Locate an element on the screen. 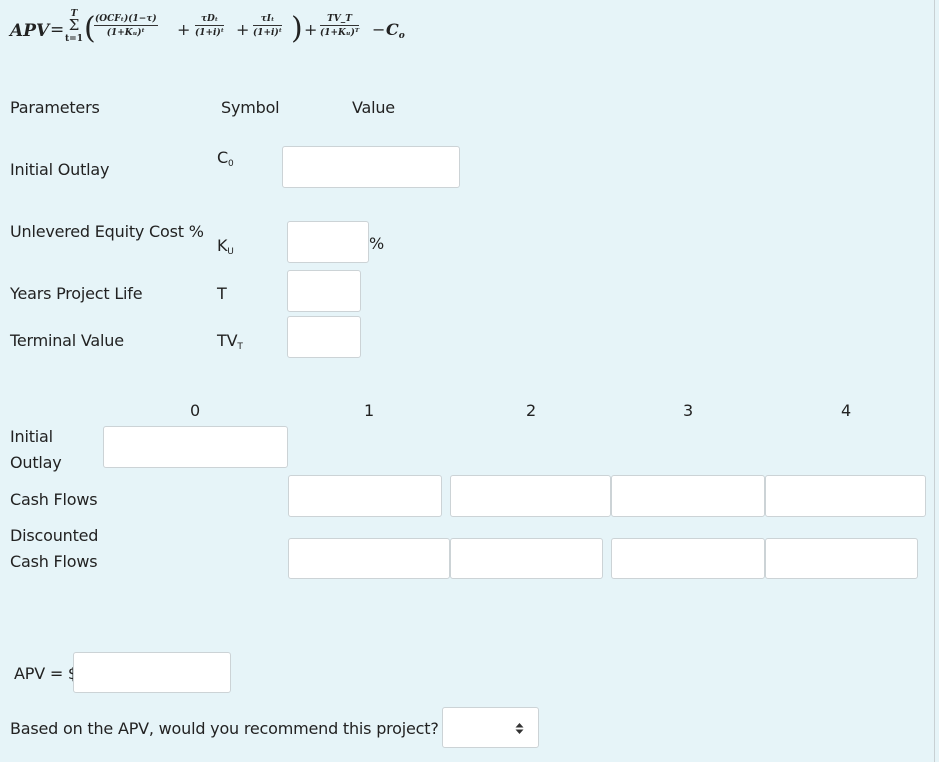 Image resolution: width=939 pixels, height=762 pixels. close-paren: ) is located at coordinates (297, 28).